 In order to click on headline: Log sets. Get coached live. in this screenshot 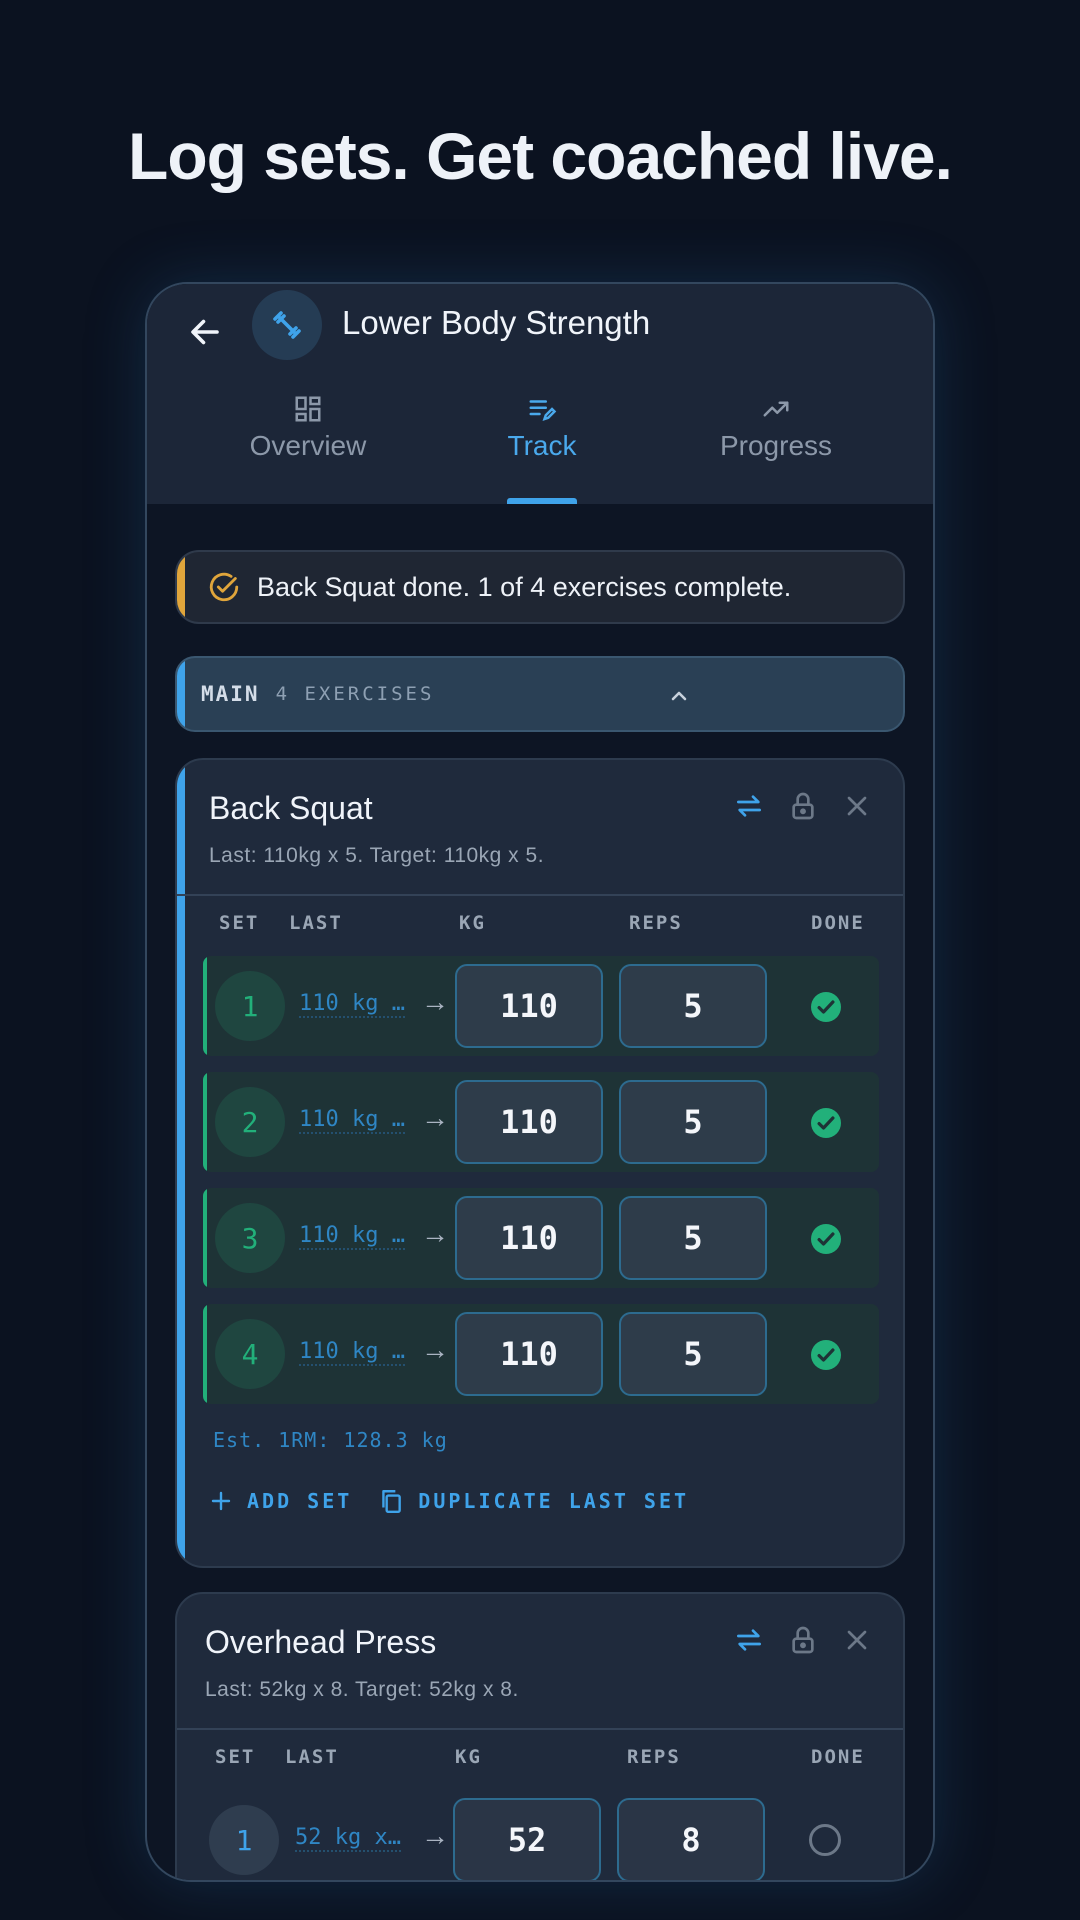, I will do `click(540, 156)`.